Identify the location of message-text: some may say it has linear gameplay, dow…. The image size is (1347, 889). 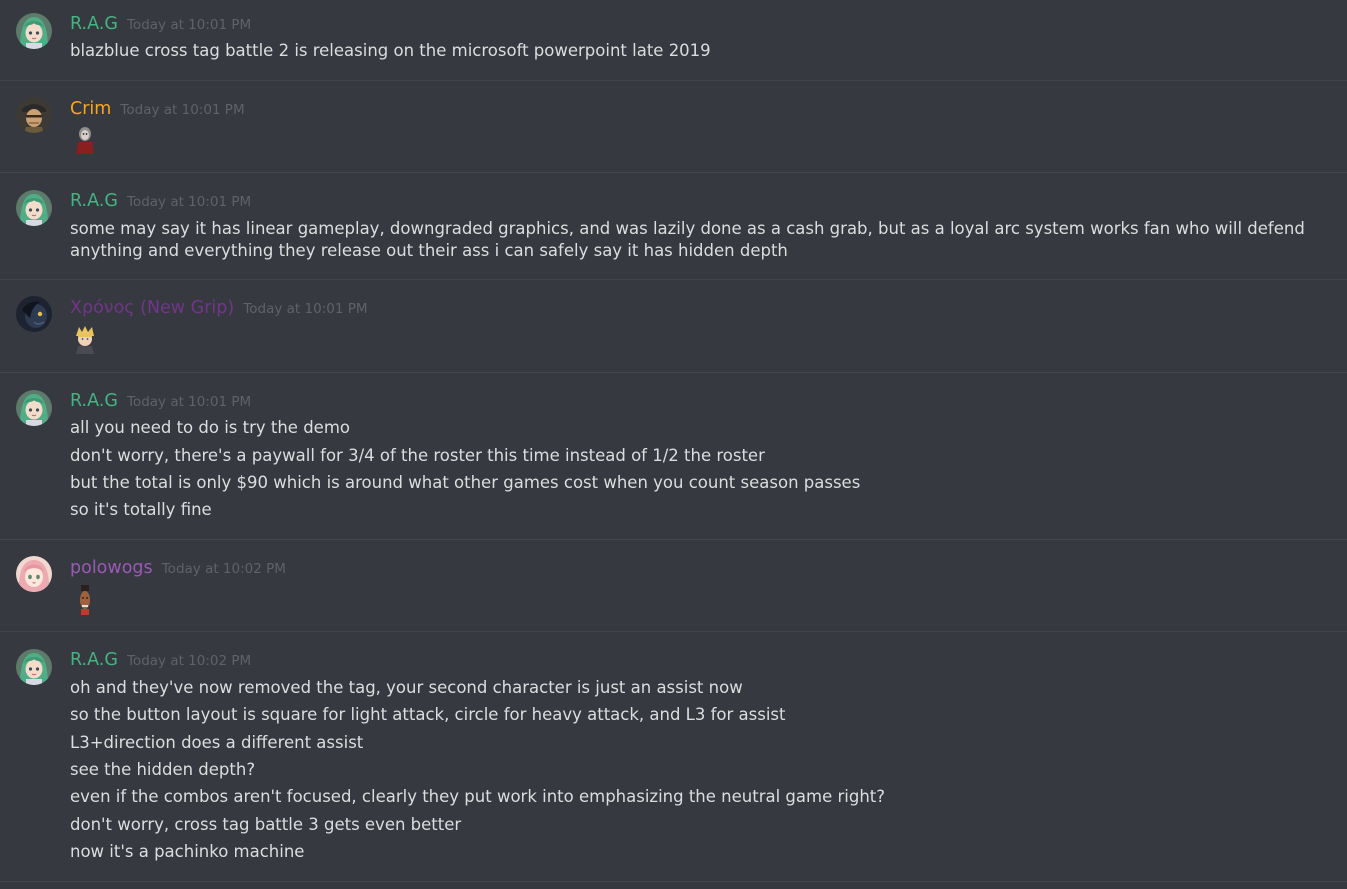
(687, 239).